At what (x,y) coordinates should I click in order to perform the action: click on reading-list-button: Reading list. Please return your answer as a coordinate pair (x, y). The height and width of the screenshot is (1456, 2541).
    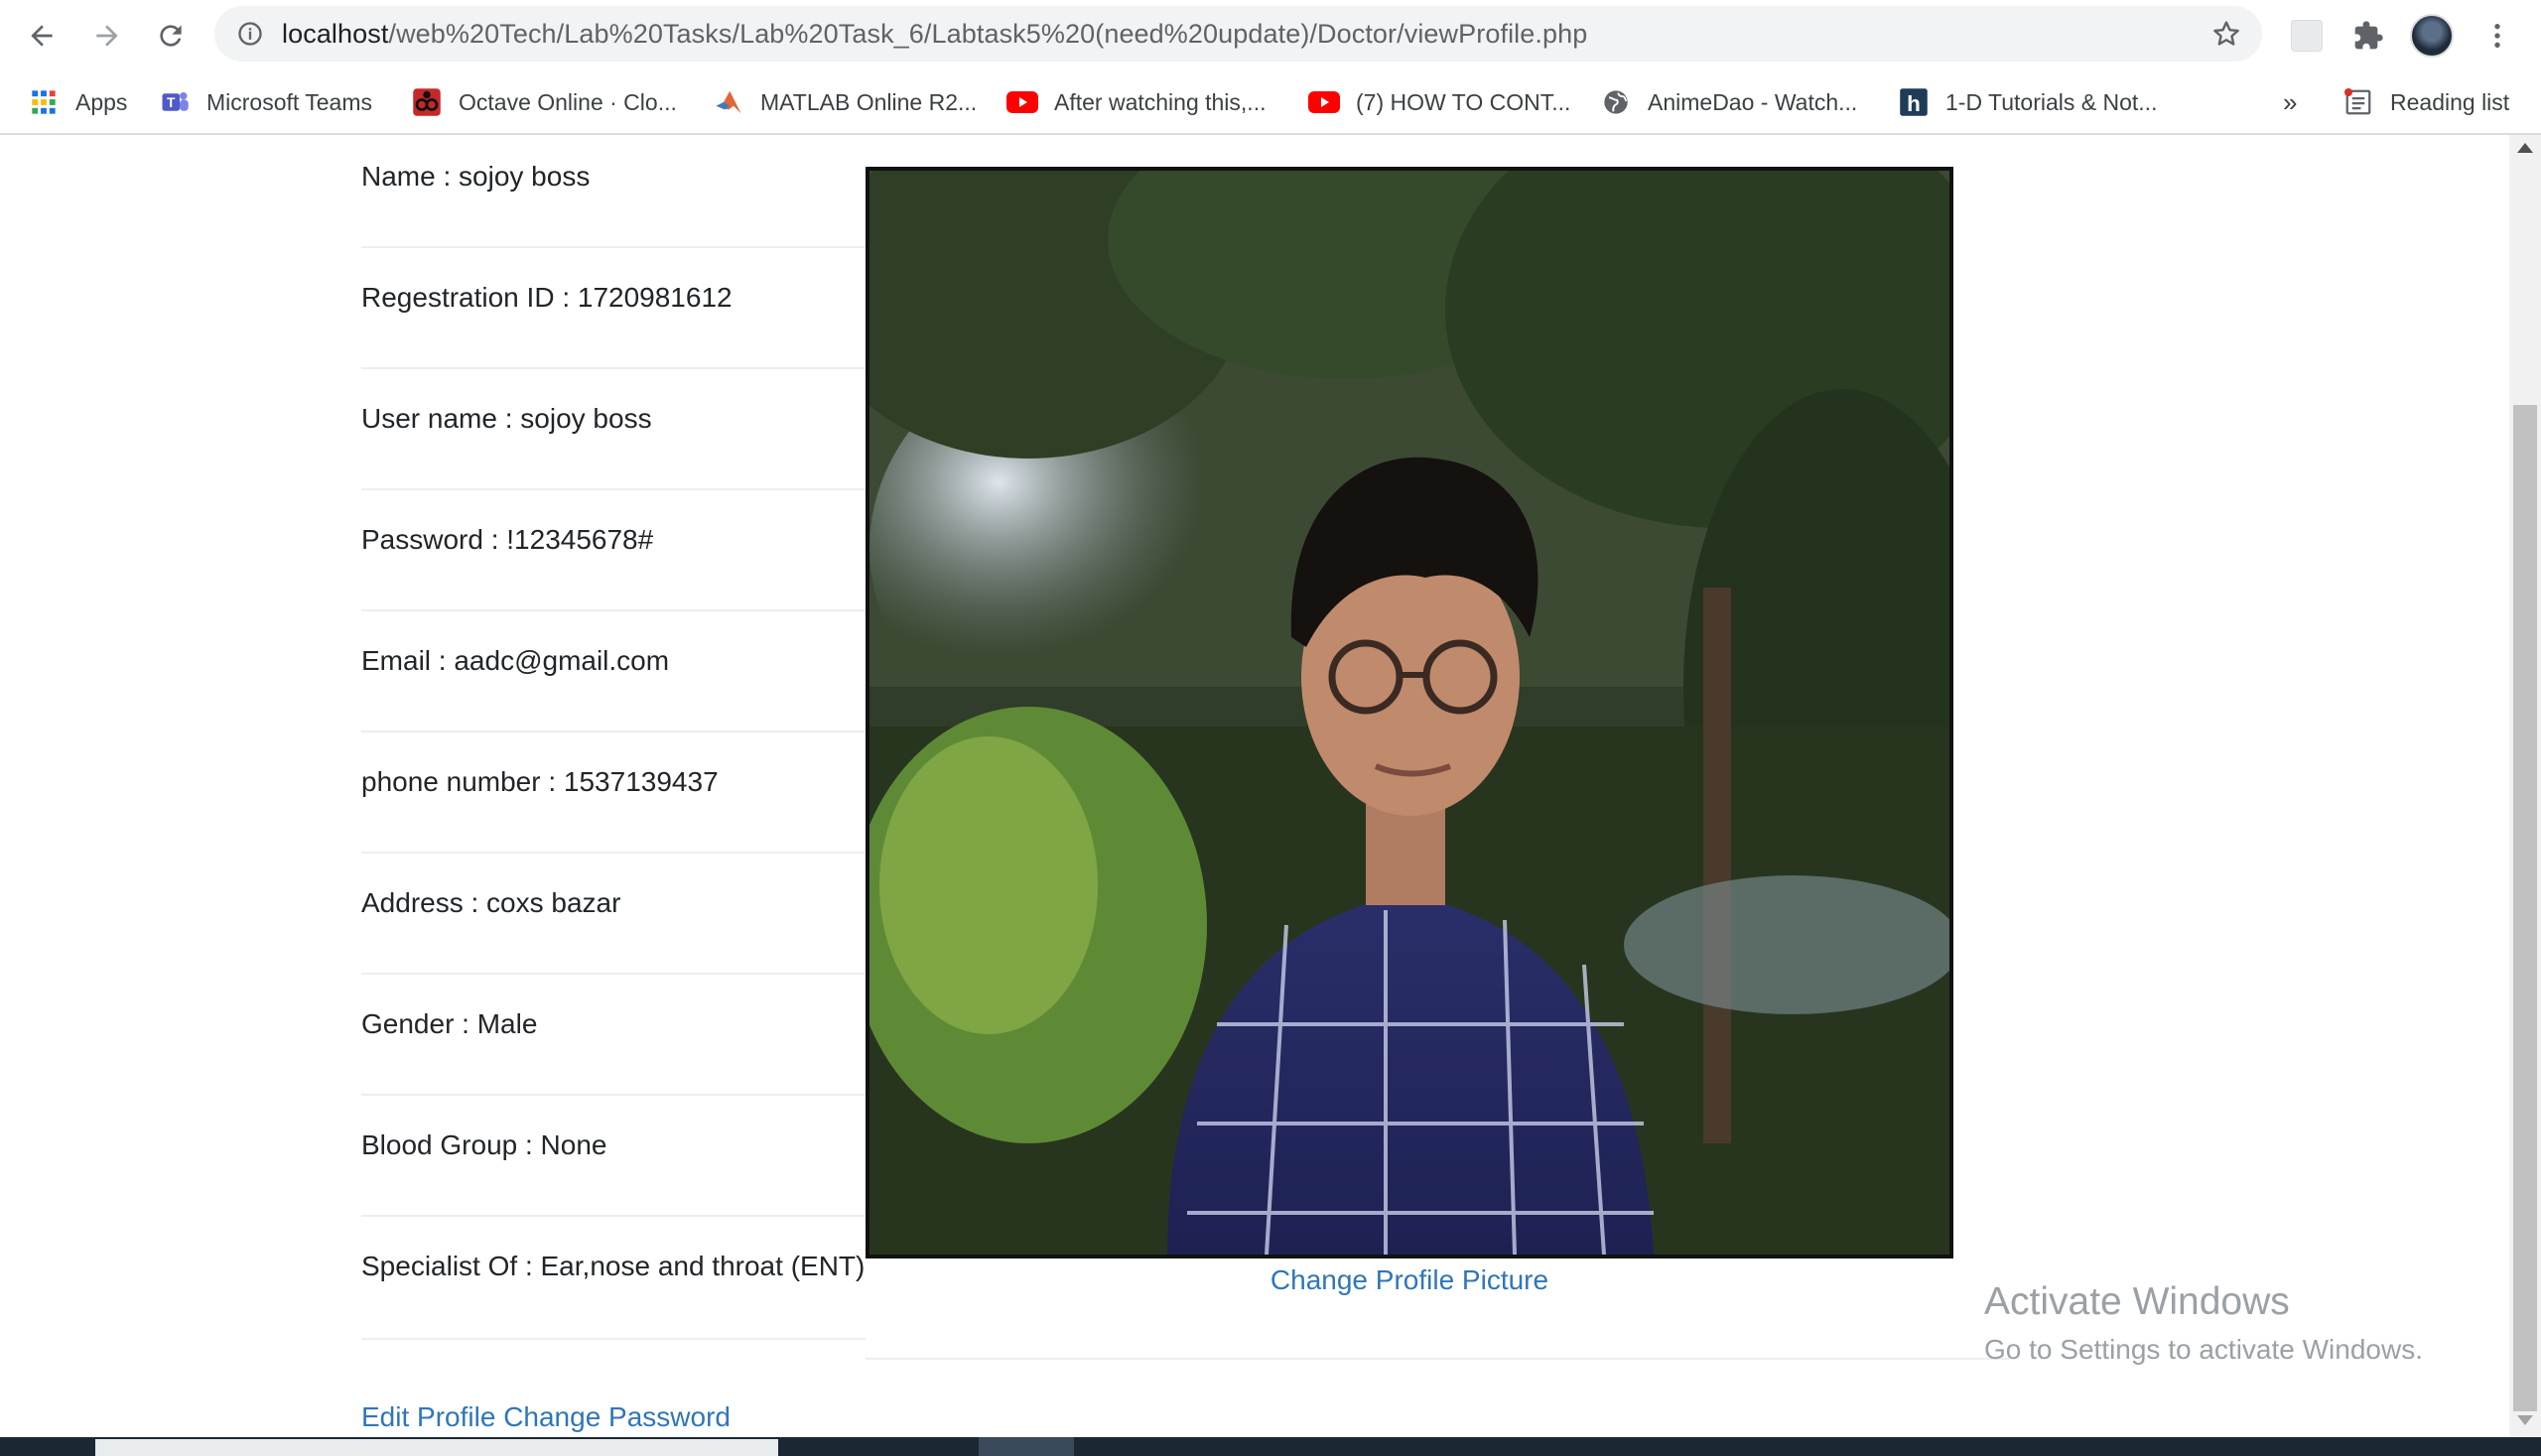
    Looking at the image, I should click on (2426, 102).